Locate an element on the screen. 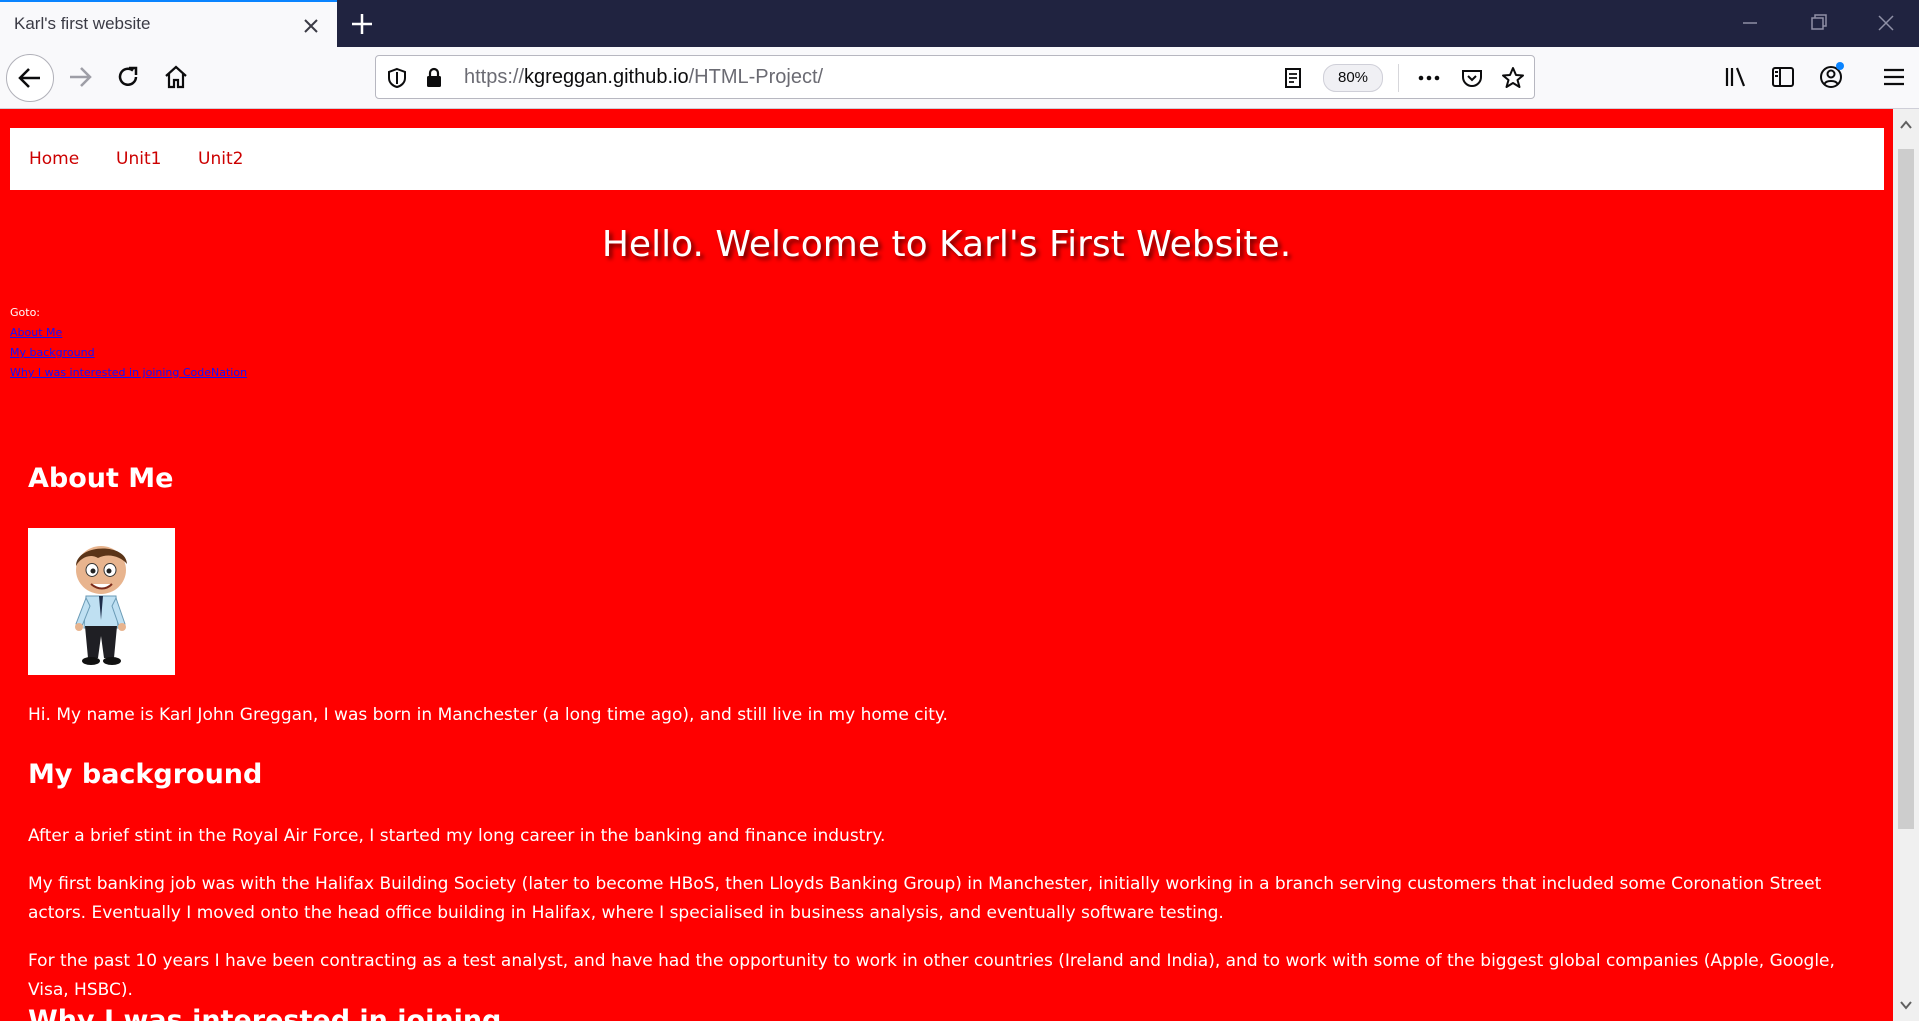 This screenshot has height=1021, width=1919. reader-view-icon is located at coordinates (1293, 78).